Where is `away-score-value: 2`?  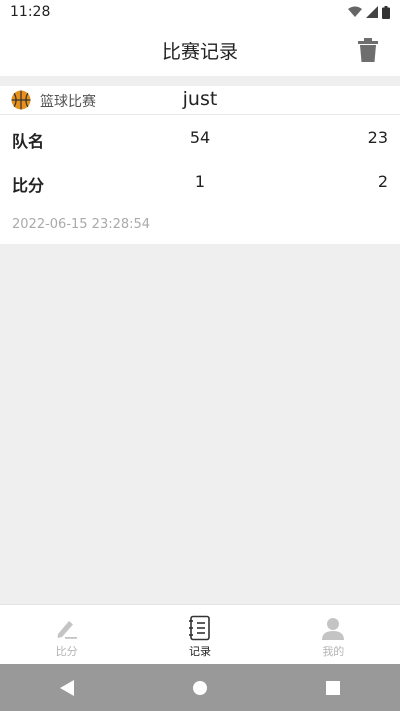 away-score-value: 2 is located at coordinates (382, 181).